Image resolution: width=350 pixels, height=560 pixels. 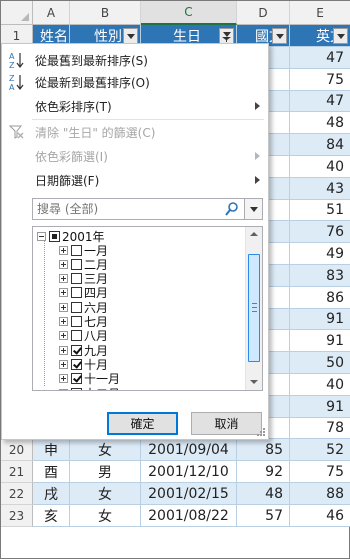 What do you see at coordinates (131, 209) in the screenshot?
I see `search-input` at bounding box center [131, 209].